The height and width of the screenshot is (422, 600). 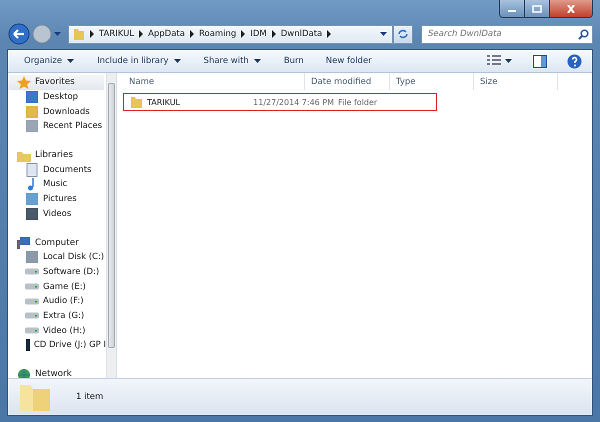 I want to click on refresh-icon, so click(x=403, y=34).